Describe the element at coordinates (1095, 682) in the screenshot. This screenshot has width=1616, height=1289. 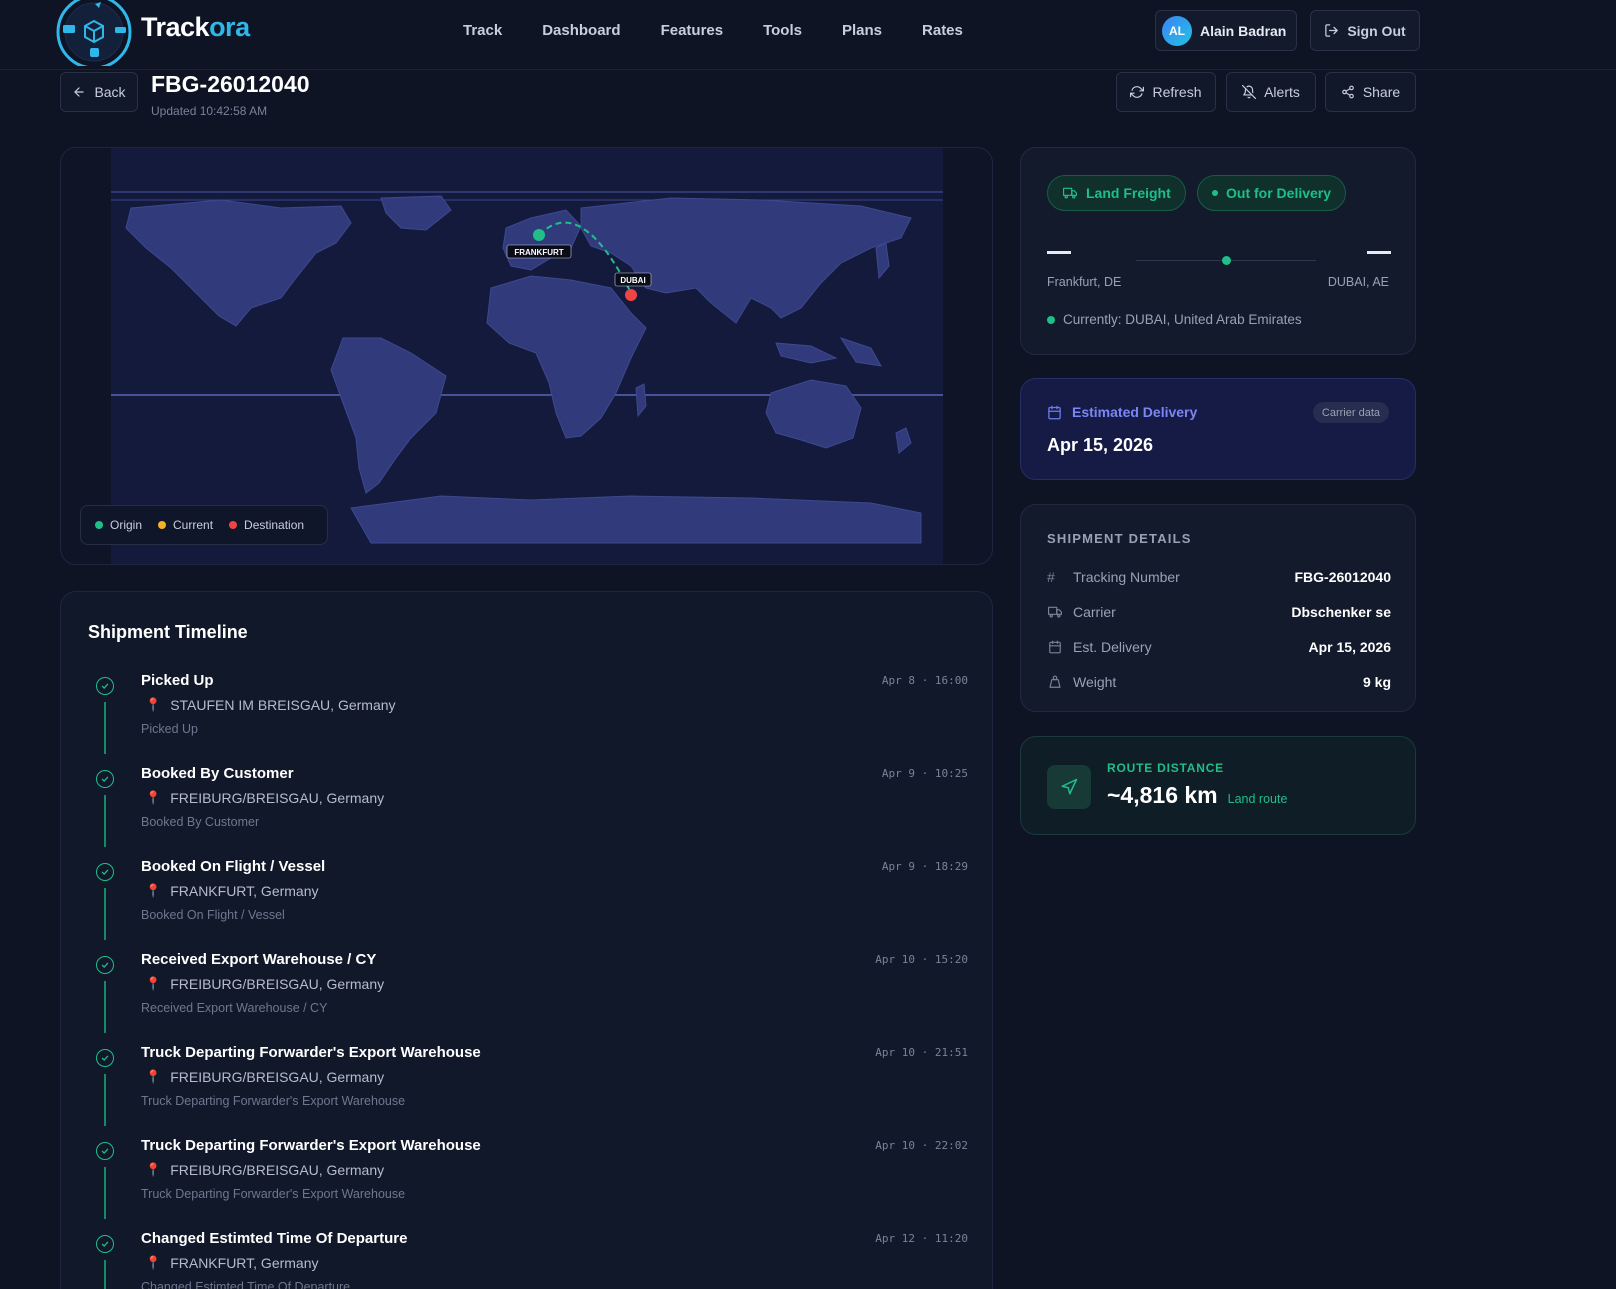
I see `detail-label: Weight` at that location.